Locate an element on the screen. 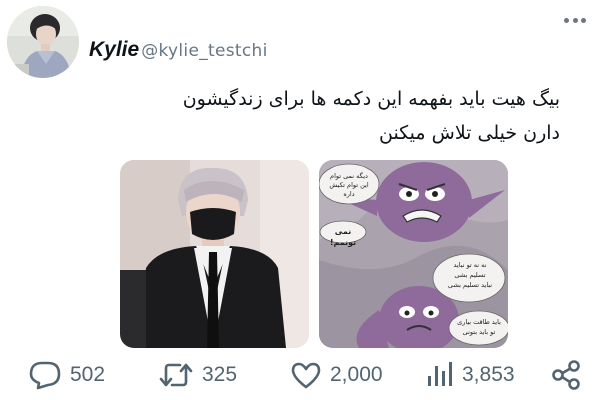 The height and width of the screenshot is (400, 600). avatar-image is located at coordinates (43, 42).